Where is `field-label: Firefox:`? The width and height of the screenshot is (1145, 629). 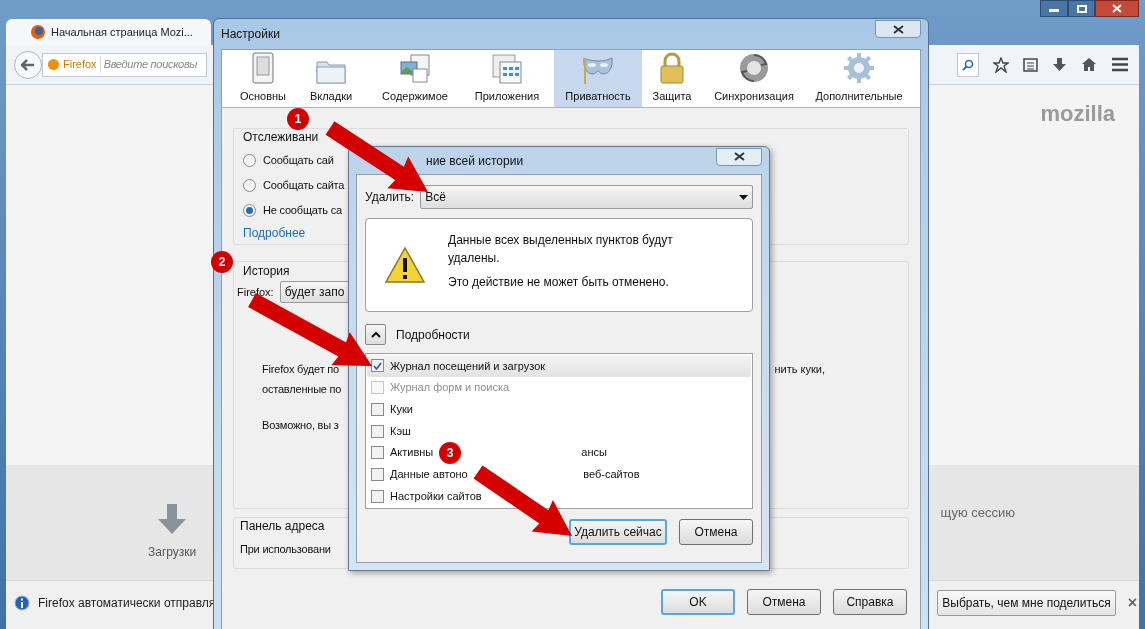
field-label: Firefox: is located at coordinates (255, 292).